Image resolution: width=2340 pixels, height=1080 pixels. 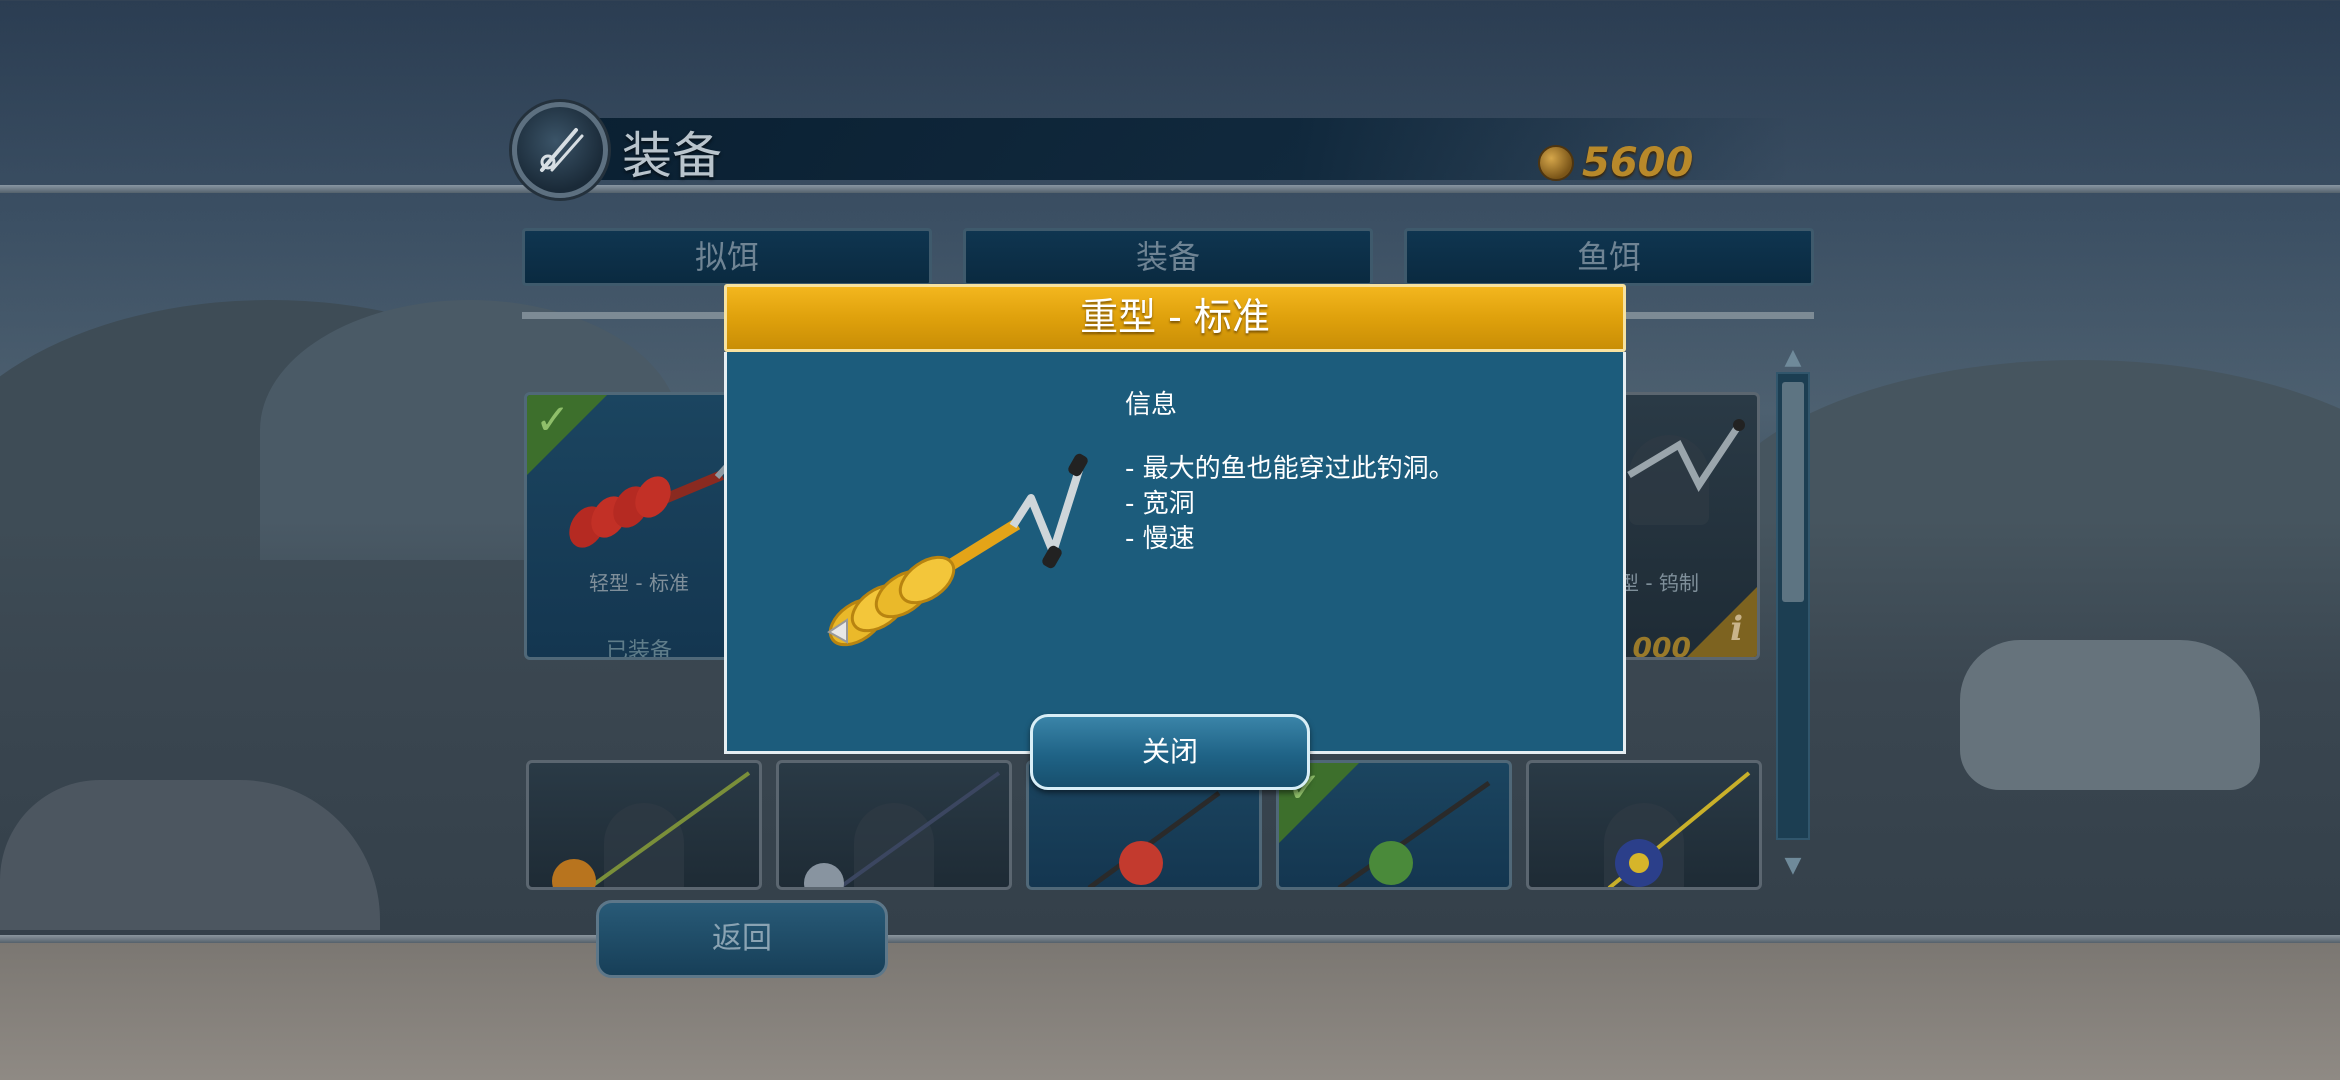 I want to click on ice-auger-icon, so click(x=957, y=550).